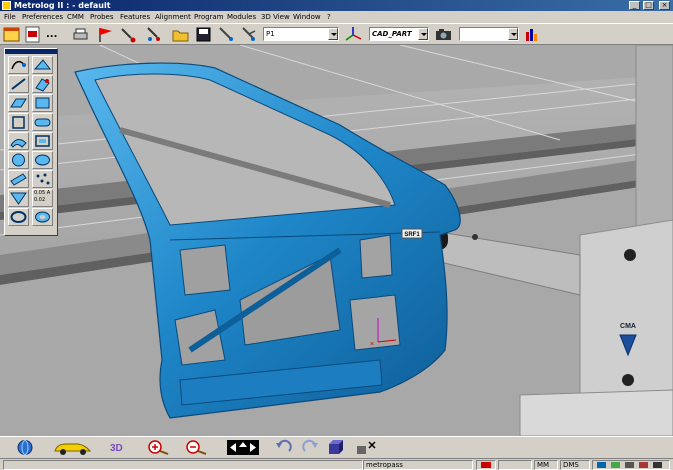  I want to click on save-icon, so click(203, 34).